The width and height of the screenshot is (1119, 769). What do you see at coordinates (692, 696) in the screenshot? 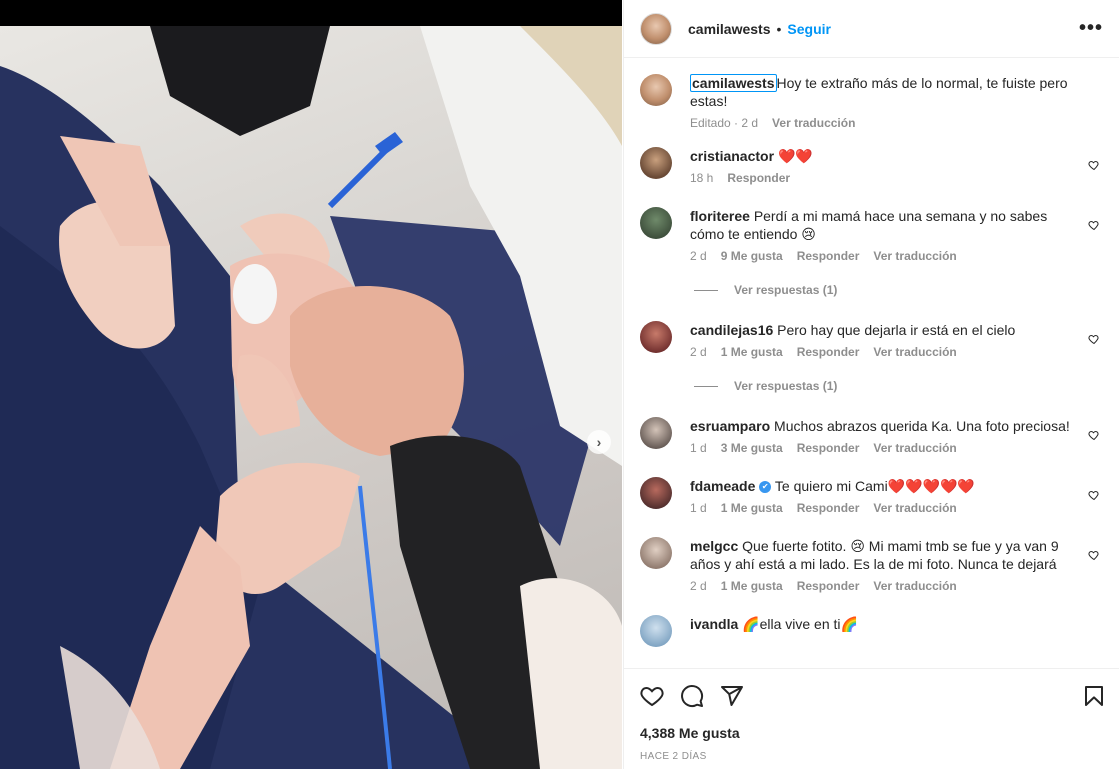
I see `comment-icon` at bounding box center [692, 696].